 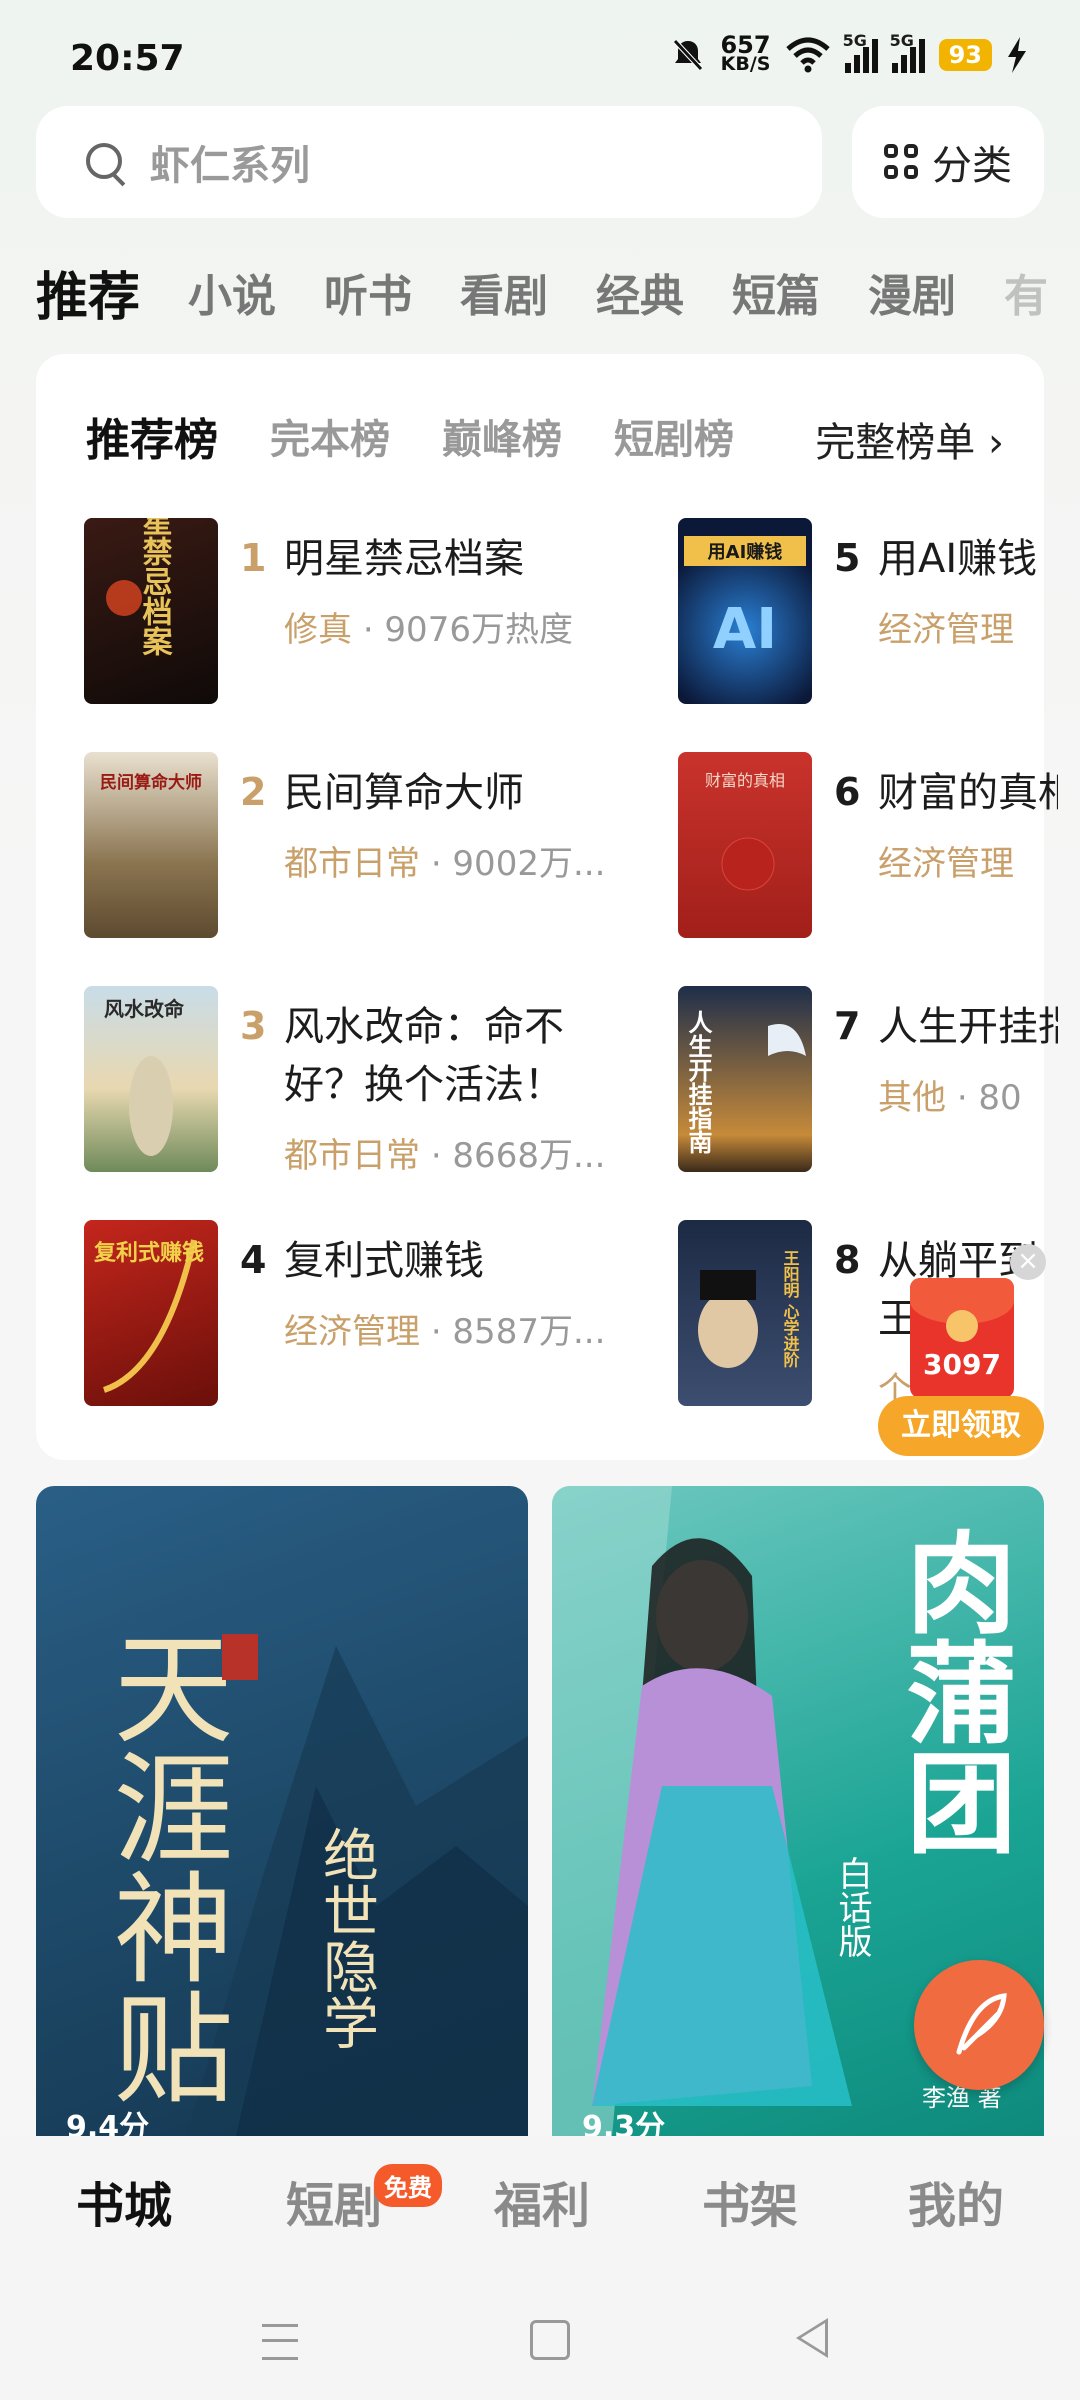 What do you see at coordinates (540, 50) in the screenshot?
I see `status-bar: 20:57 657 KB/S 5G 5G 93` at bounding box center [540, 50].